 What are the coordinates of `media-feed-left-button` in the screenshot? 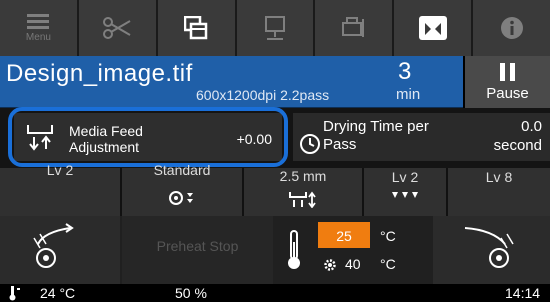 It's located at (60, 250).